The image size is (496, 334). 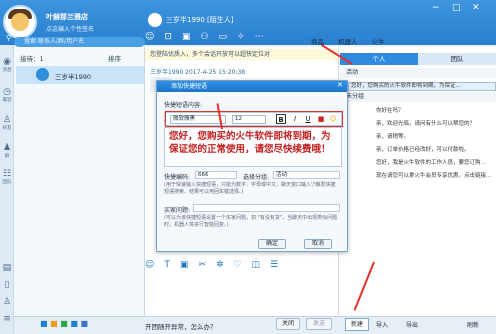 What do you see at coordinates (183, 105) in the screenshot?
I see `content-label: 快捷短语内容:` at bounding box center [183, 105].